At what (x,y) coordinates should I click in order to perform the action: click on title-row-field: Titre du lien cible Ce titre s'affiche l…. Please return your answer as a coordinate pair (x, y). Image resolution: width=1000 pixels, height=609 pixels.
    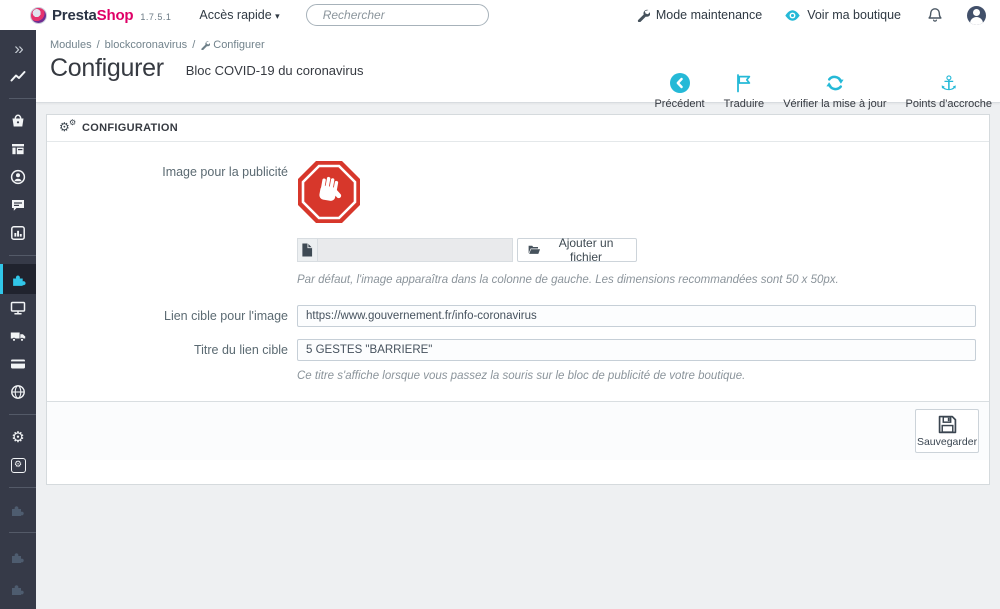
    Looking at the image, I should click on (518, 360).